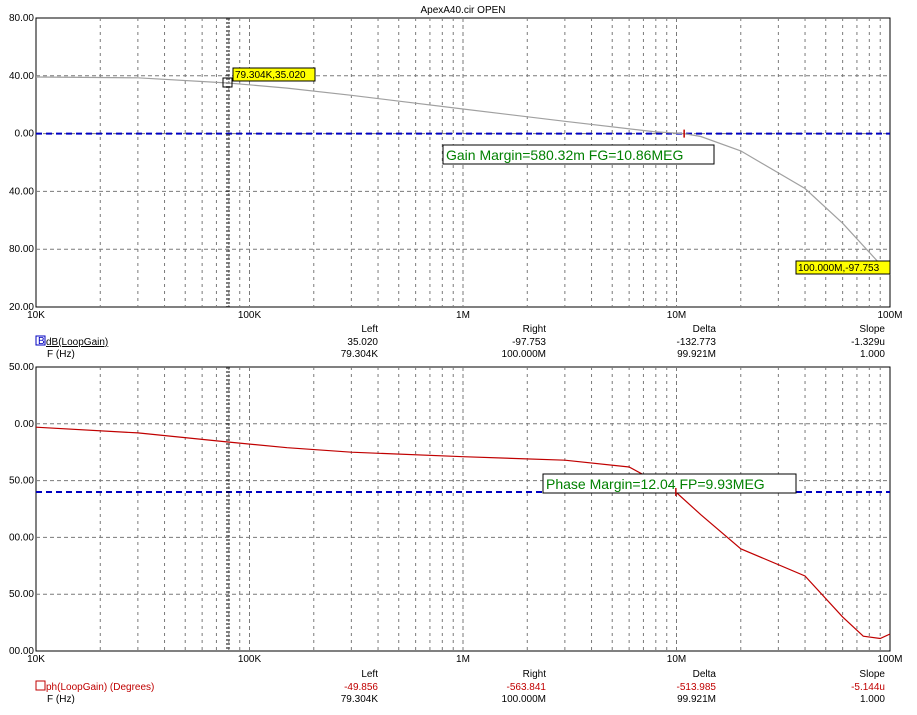  I want to click on annotation-text: Gain Margin=580.32m FG=10.86MEG, so click(564, 155).